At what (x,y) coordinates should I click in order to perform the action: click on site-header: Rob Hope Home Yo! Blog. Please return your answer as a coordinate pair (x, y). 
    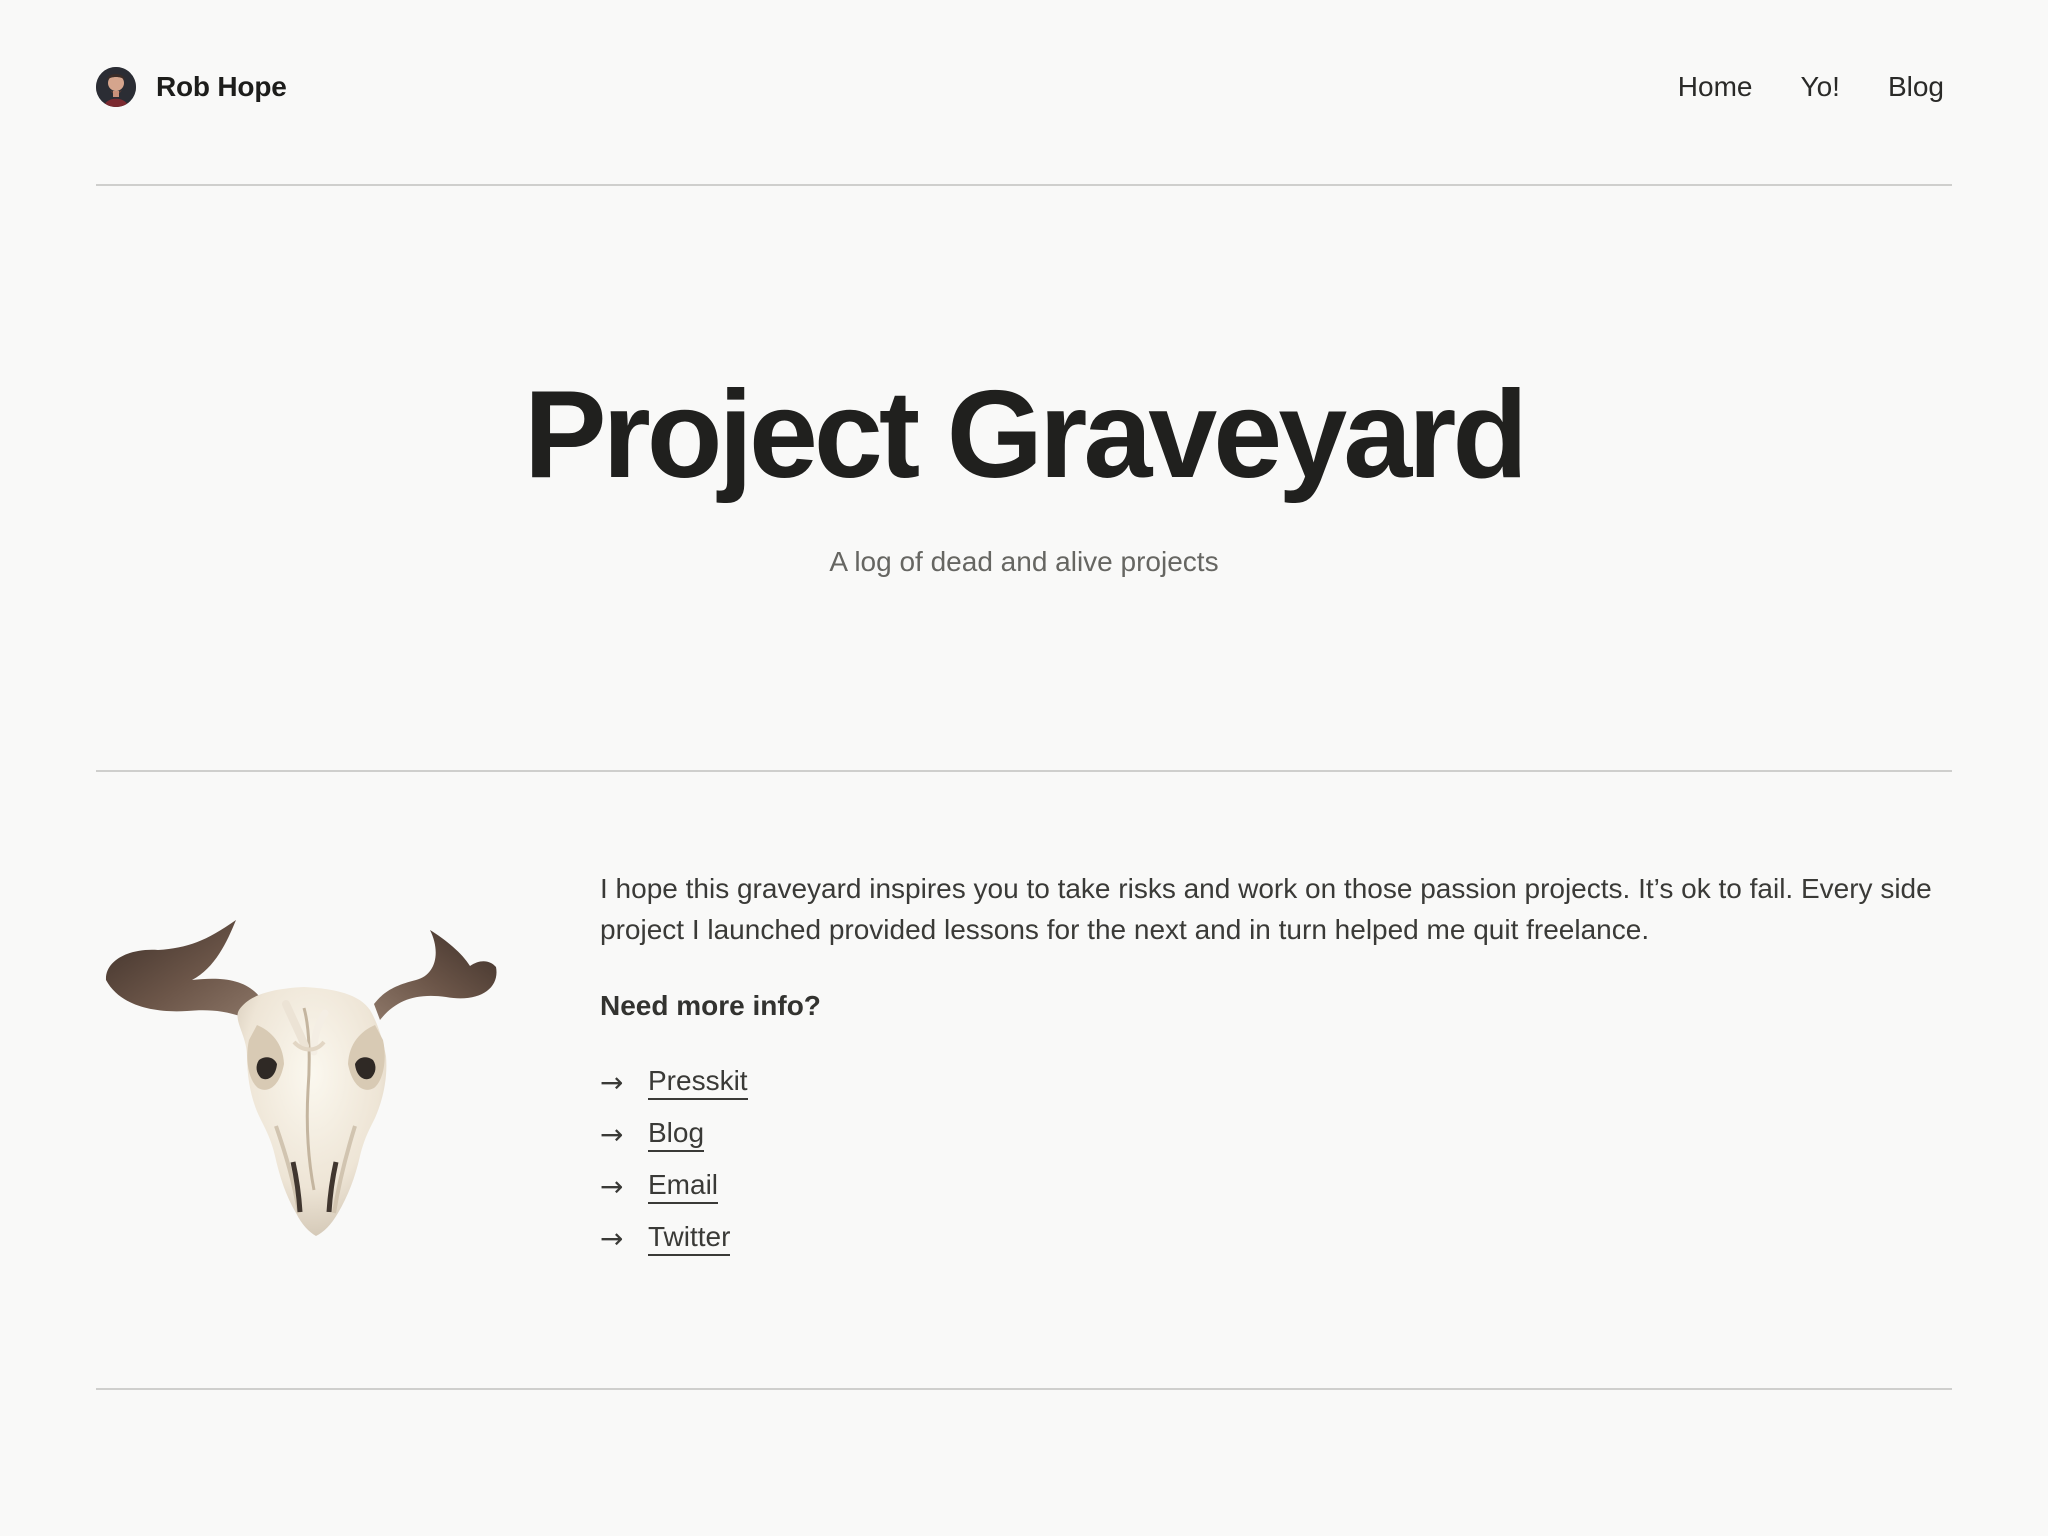
    Looking at the image, I should click on (1024, 93).